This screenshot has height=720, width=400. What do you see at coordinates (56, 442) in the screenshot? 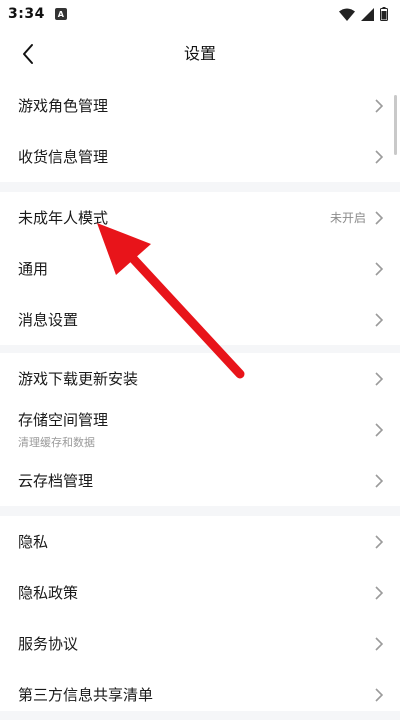
I see `row-subtitle: 清理缓存和数据` at bounding box center [56, 442].